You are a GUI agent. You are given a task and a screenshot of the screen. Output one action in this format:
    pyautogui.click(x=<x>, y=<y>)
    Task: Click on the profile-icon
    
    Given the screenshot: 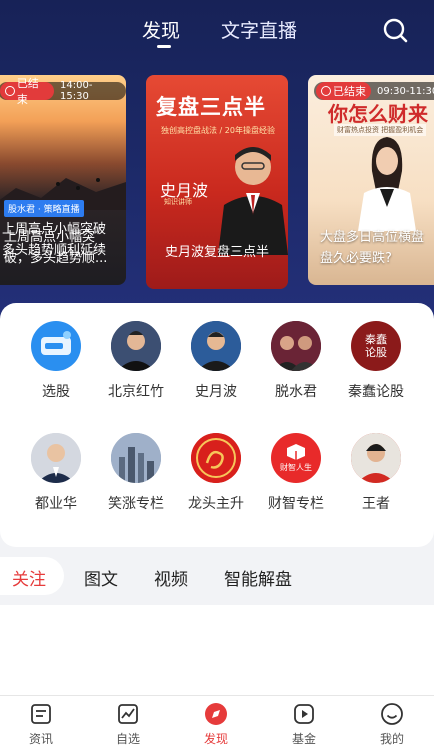 What is the action you would take?
    pyautogui.click(x=392, y=714)
    